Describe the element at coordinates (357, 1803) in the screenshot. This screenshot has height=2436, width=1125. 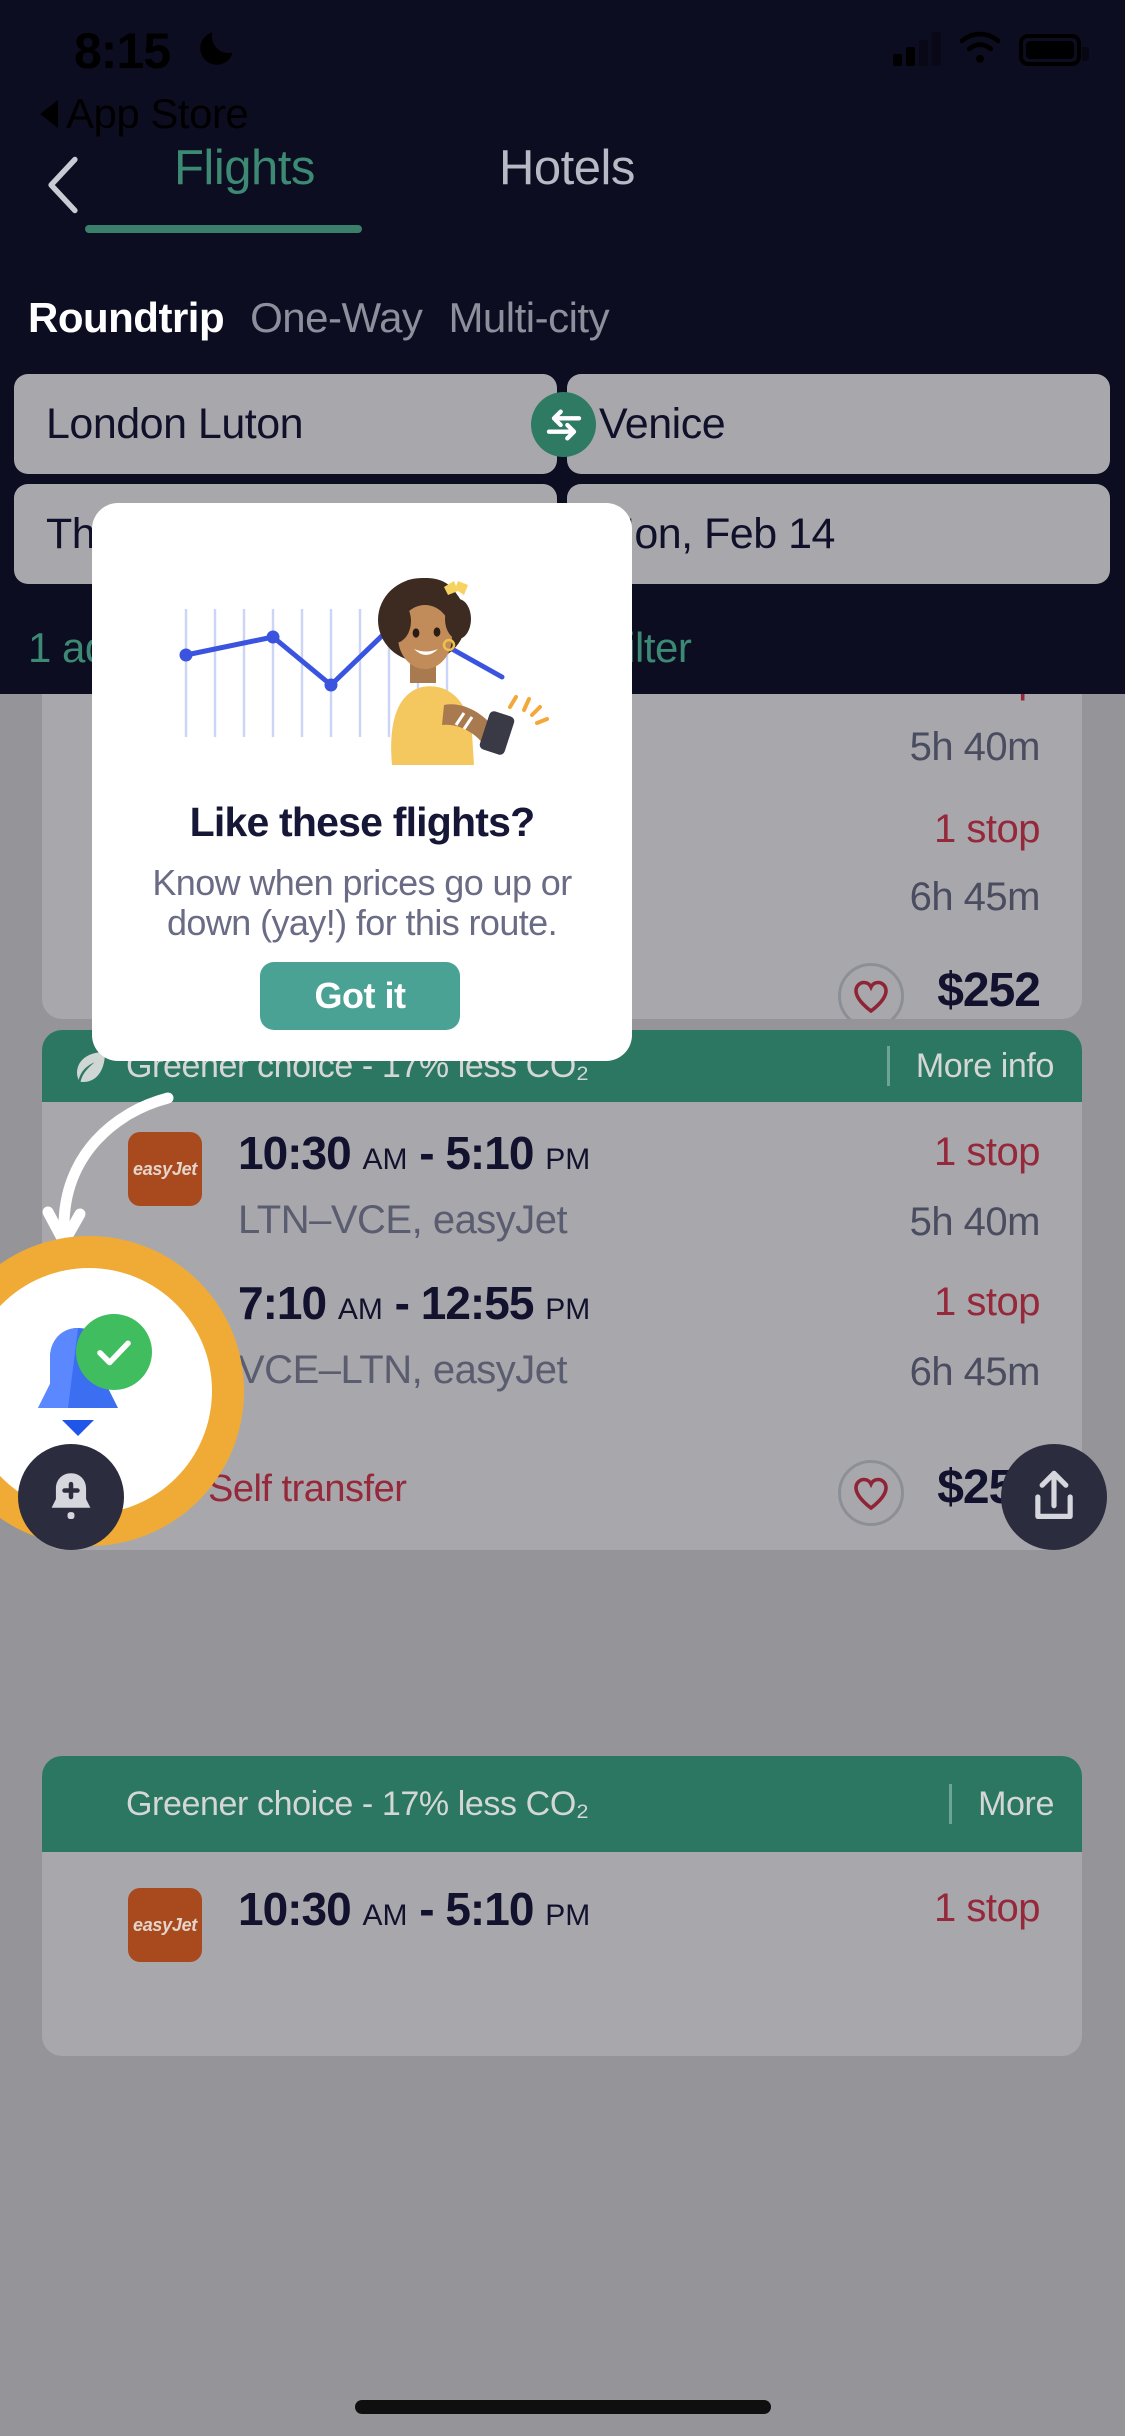
I see `banner-label: Greener choice - 17% less CO₂` at that location.